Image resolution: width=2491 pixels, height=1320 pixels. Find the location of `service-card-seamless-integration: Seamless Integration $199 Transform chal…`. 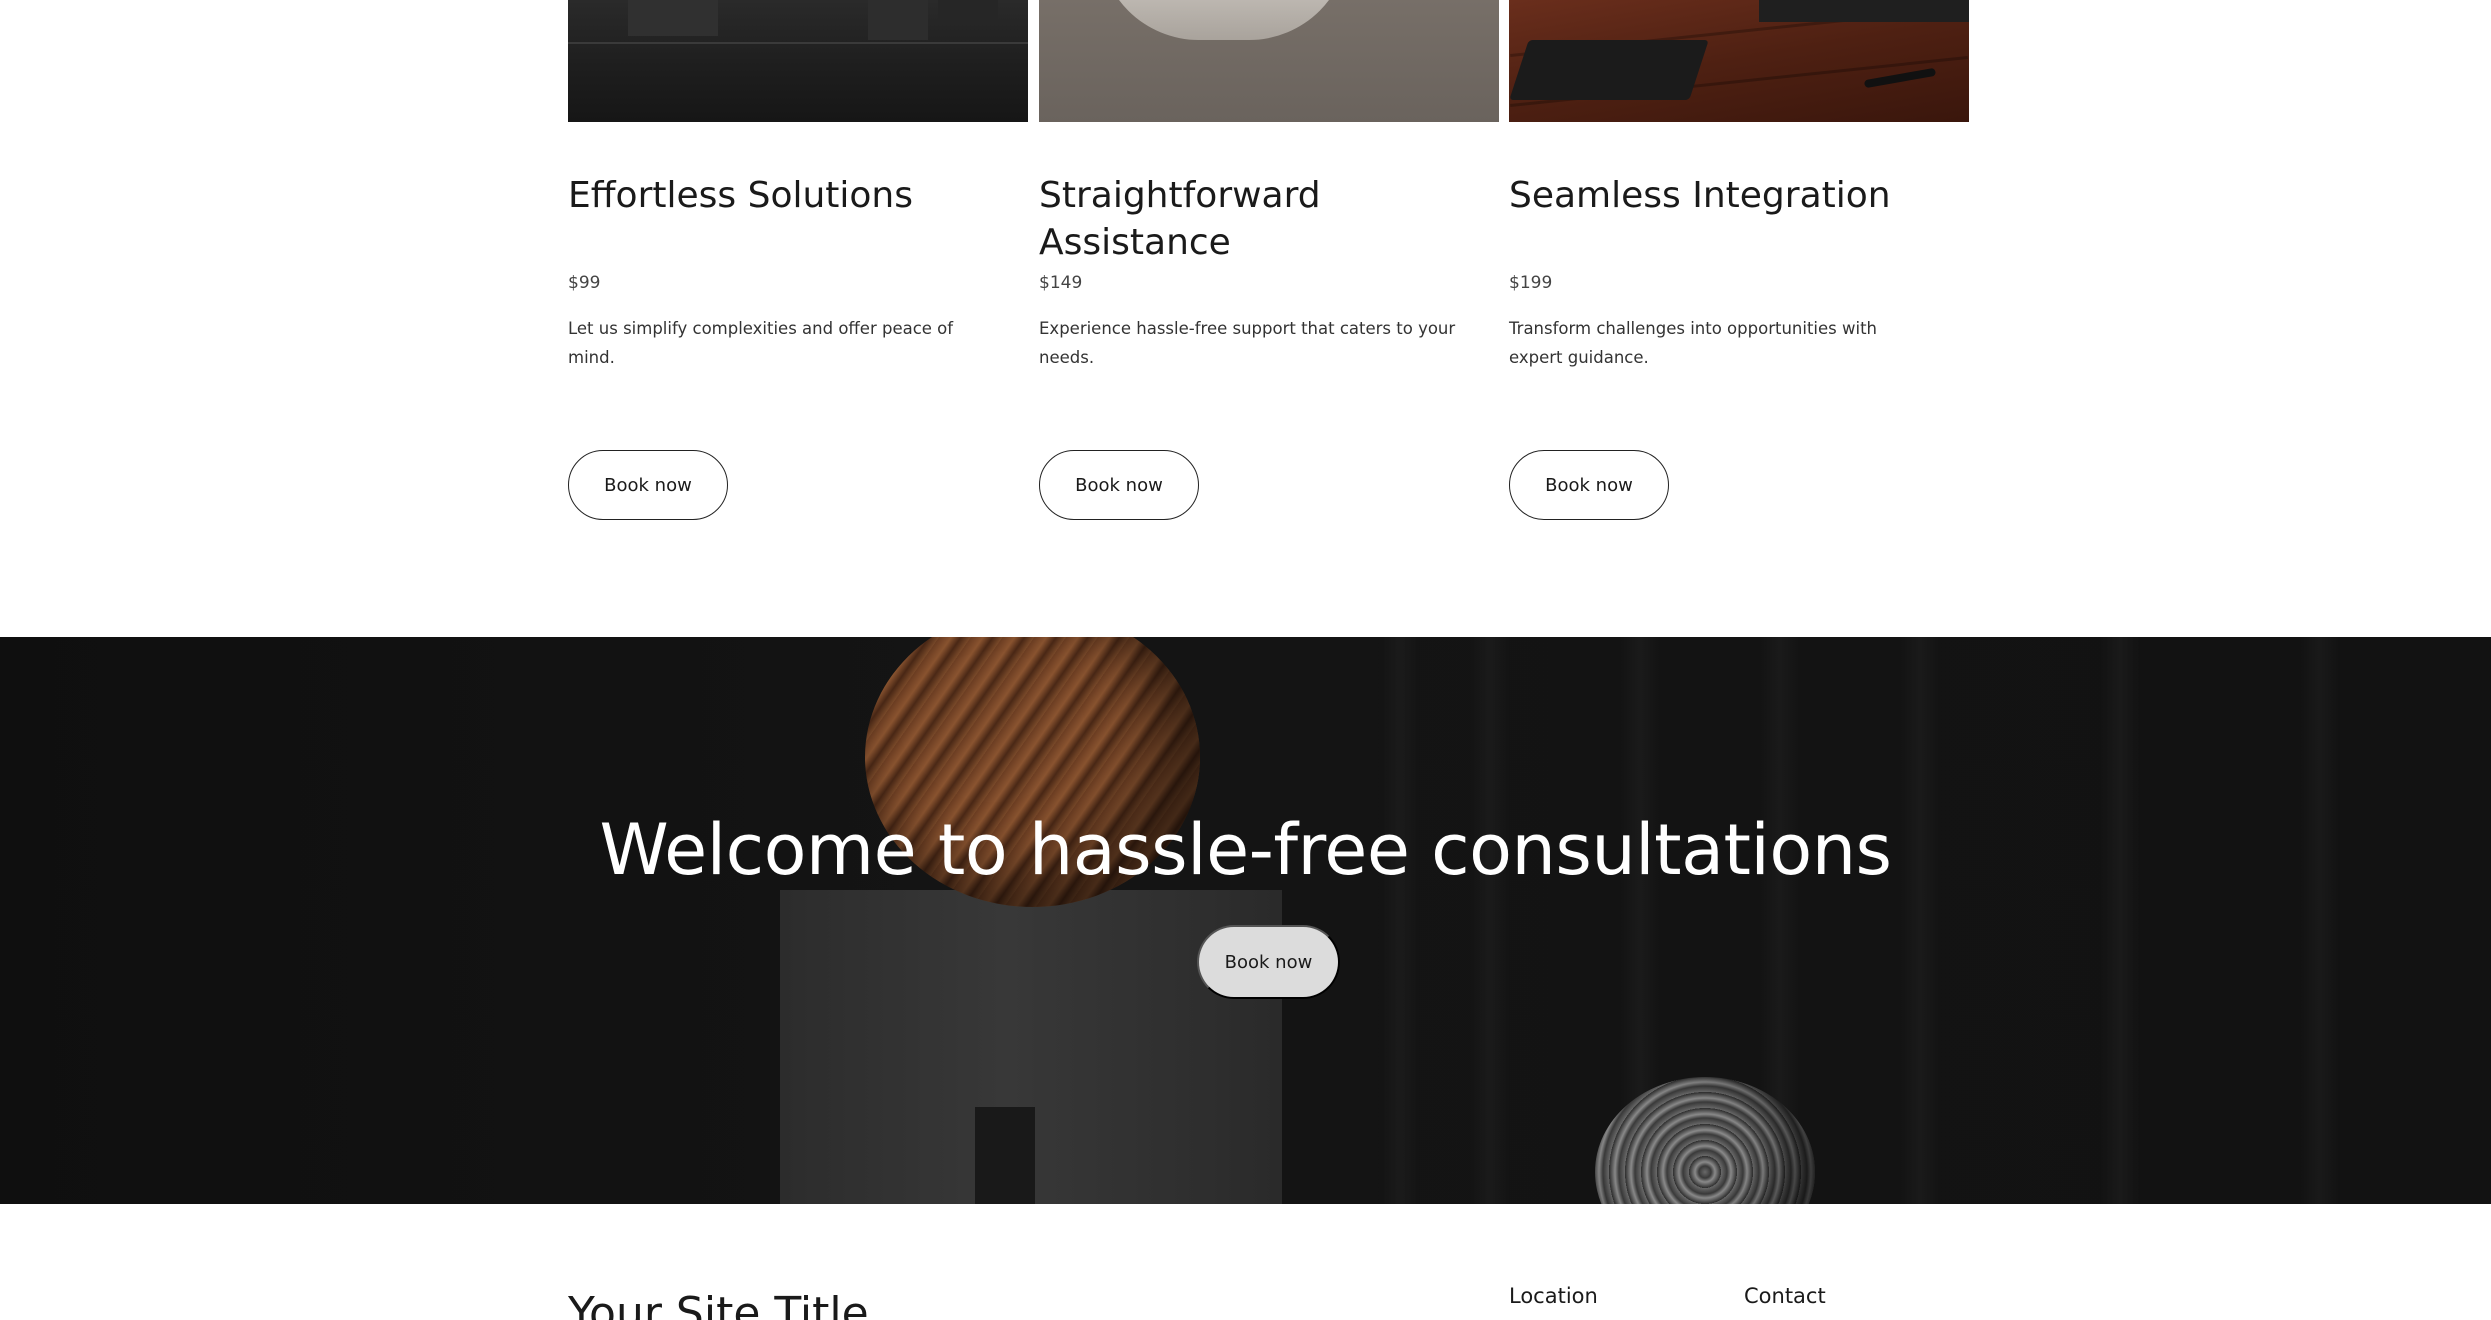

service-card-seamless-integration: Seamless Integration $199 Transform chal… is located at coordinates (1739, 260).